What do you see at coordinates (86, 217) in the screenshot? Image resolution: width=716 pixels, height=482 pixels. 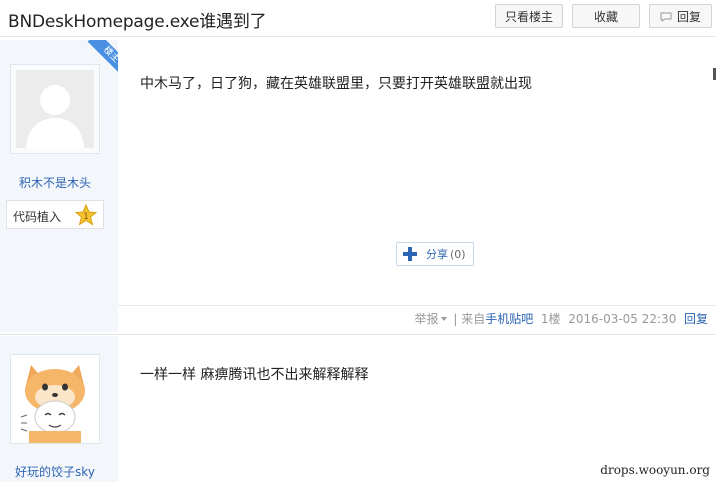 I see `badge-level-number: 1` at bounding box center [86, 217].